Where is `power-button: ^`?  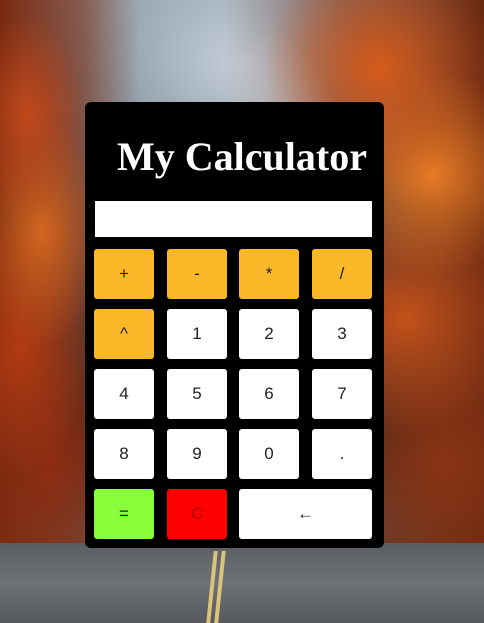
power-button: ^ is located at coordinates (124, 334).